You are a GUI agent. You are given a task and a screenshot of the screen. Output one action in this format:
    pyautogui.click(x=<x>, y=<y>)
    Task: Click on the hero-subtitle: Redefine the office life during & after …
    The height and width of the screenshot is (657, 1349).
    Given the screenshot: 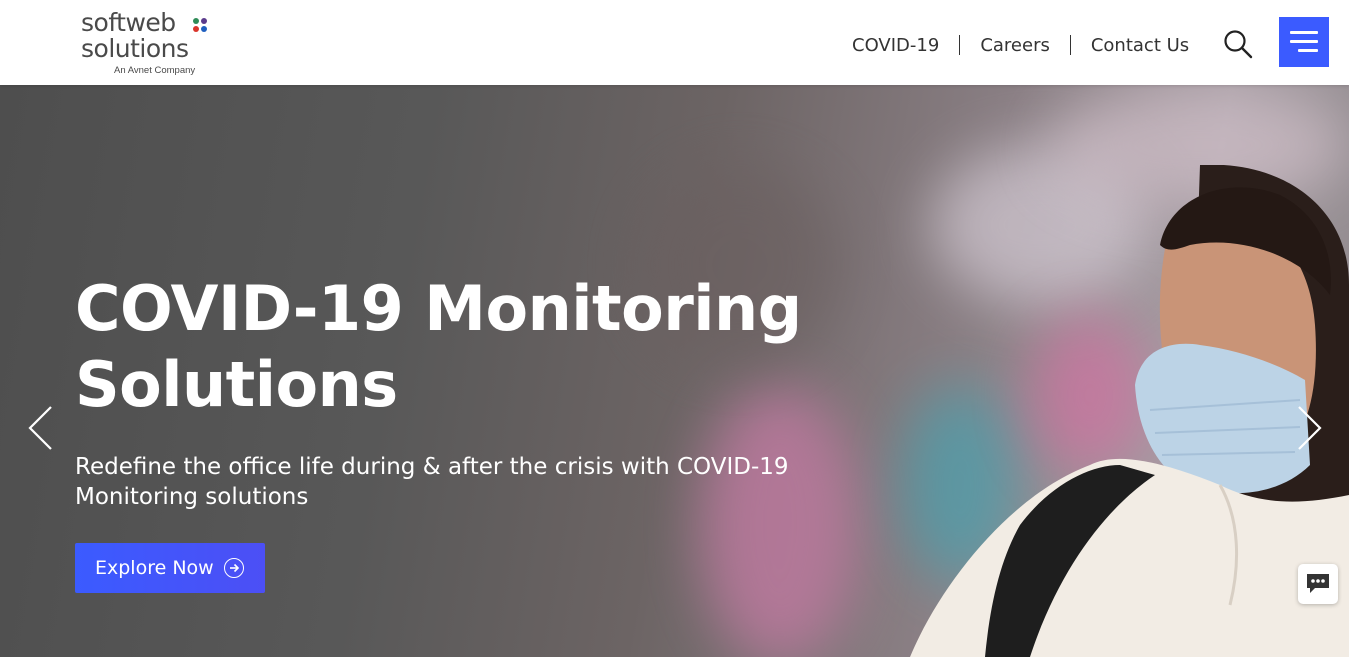 What is the action you would take?
    pyautogui.click(x=432, y=482)
    